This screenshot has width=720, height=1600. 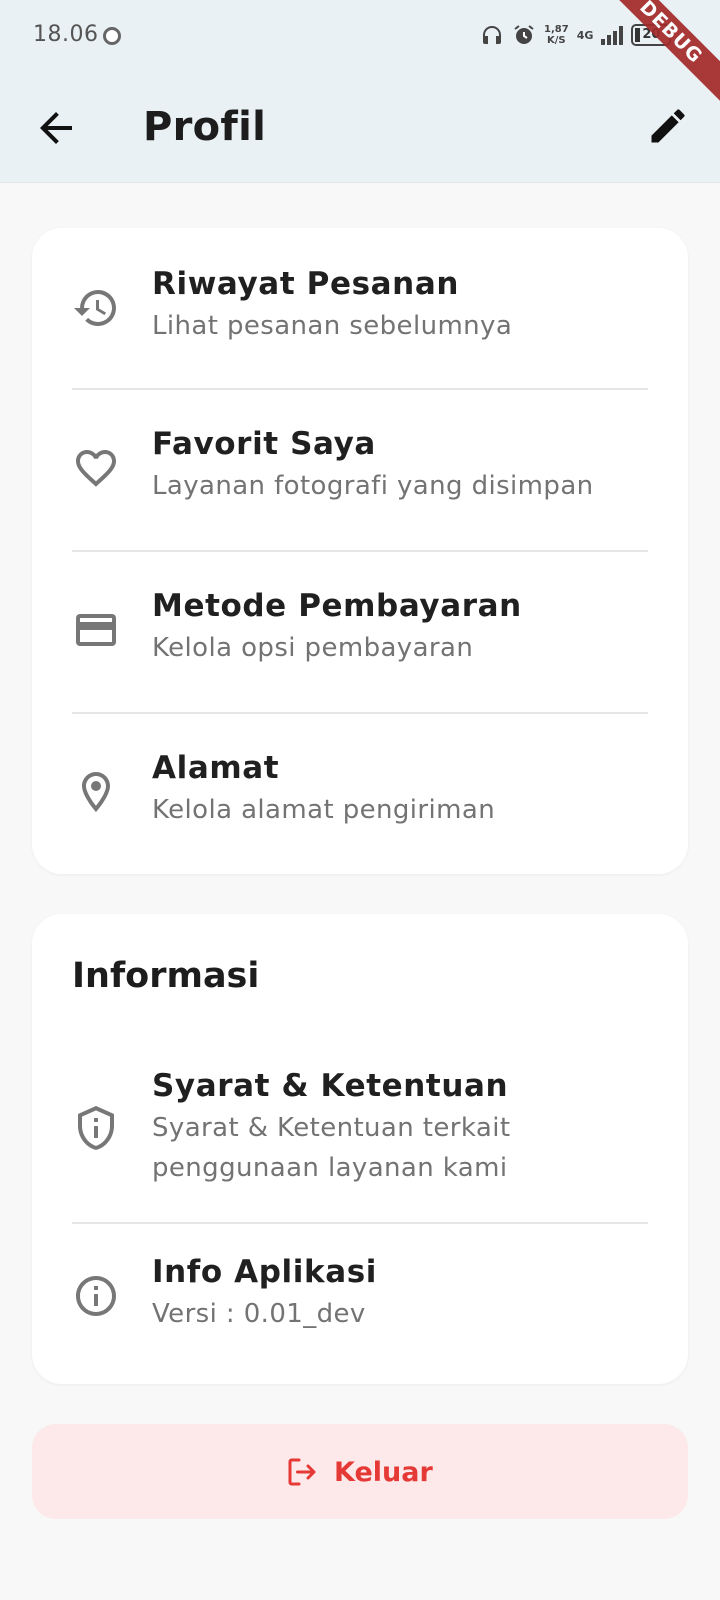 What do you see at coordinates (313, 648) in the screenshot?
I see `menu-item-subtitle: Kelola opsi pembayaran` at bounding box center [313, 648].